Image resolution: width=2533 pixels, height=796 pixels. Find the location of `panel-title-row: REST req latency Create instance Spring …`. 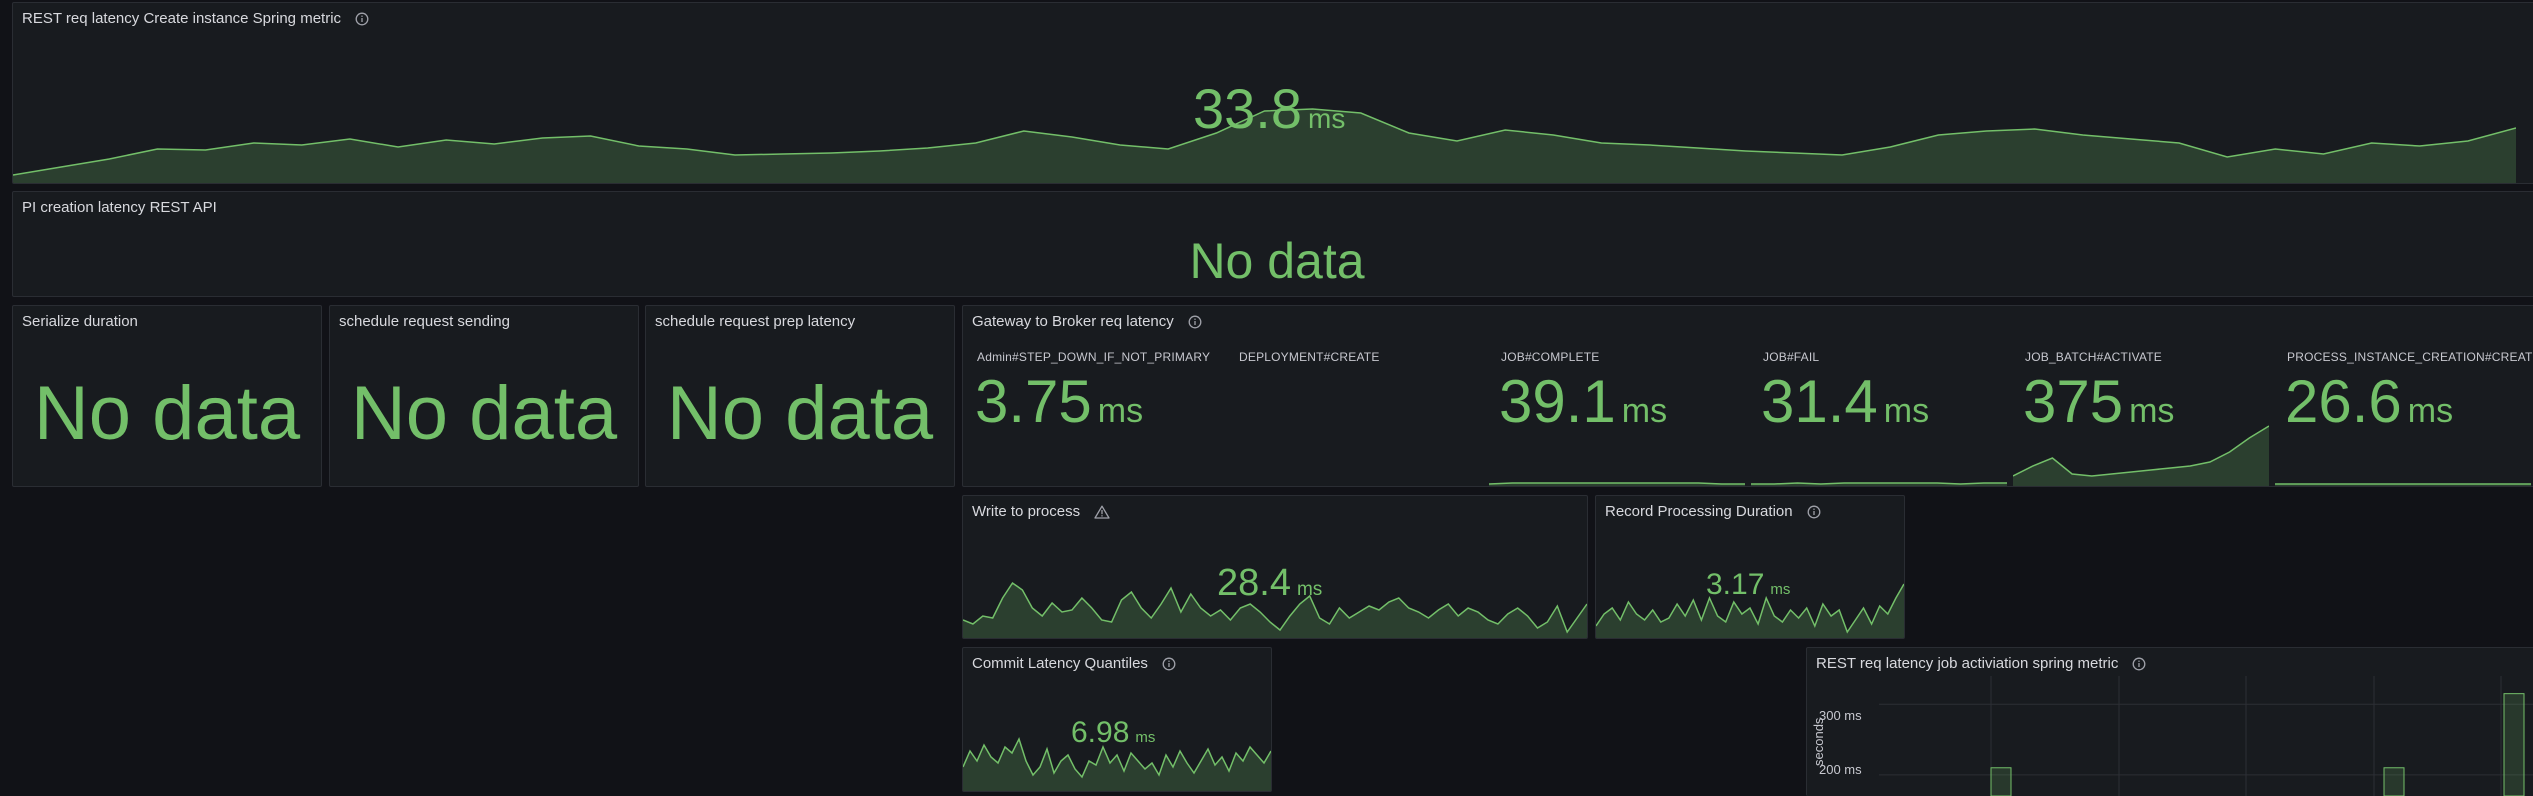

panel-title-row: REST req latency Create instance Spring … is located at coordinates (195, 18).